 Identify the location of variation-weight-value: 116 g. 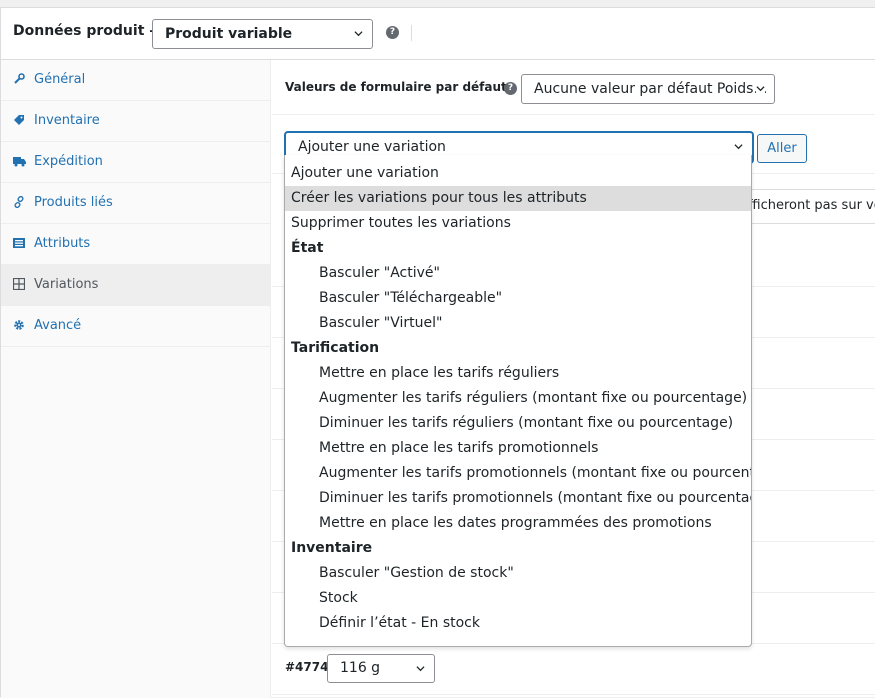
(360, 668).